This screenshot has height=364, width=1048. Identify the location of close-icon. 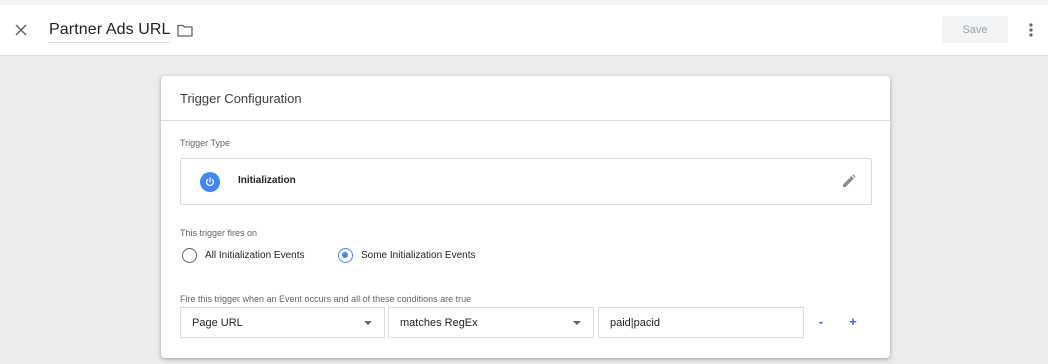
(21, 30).